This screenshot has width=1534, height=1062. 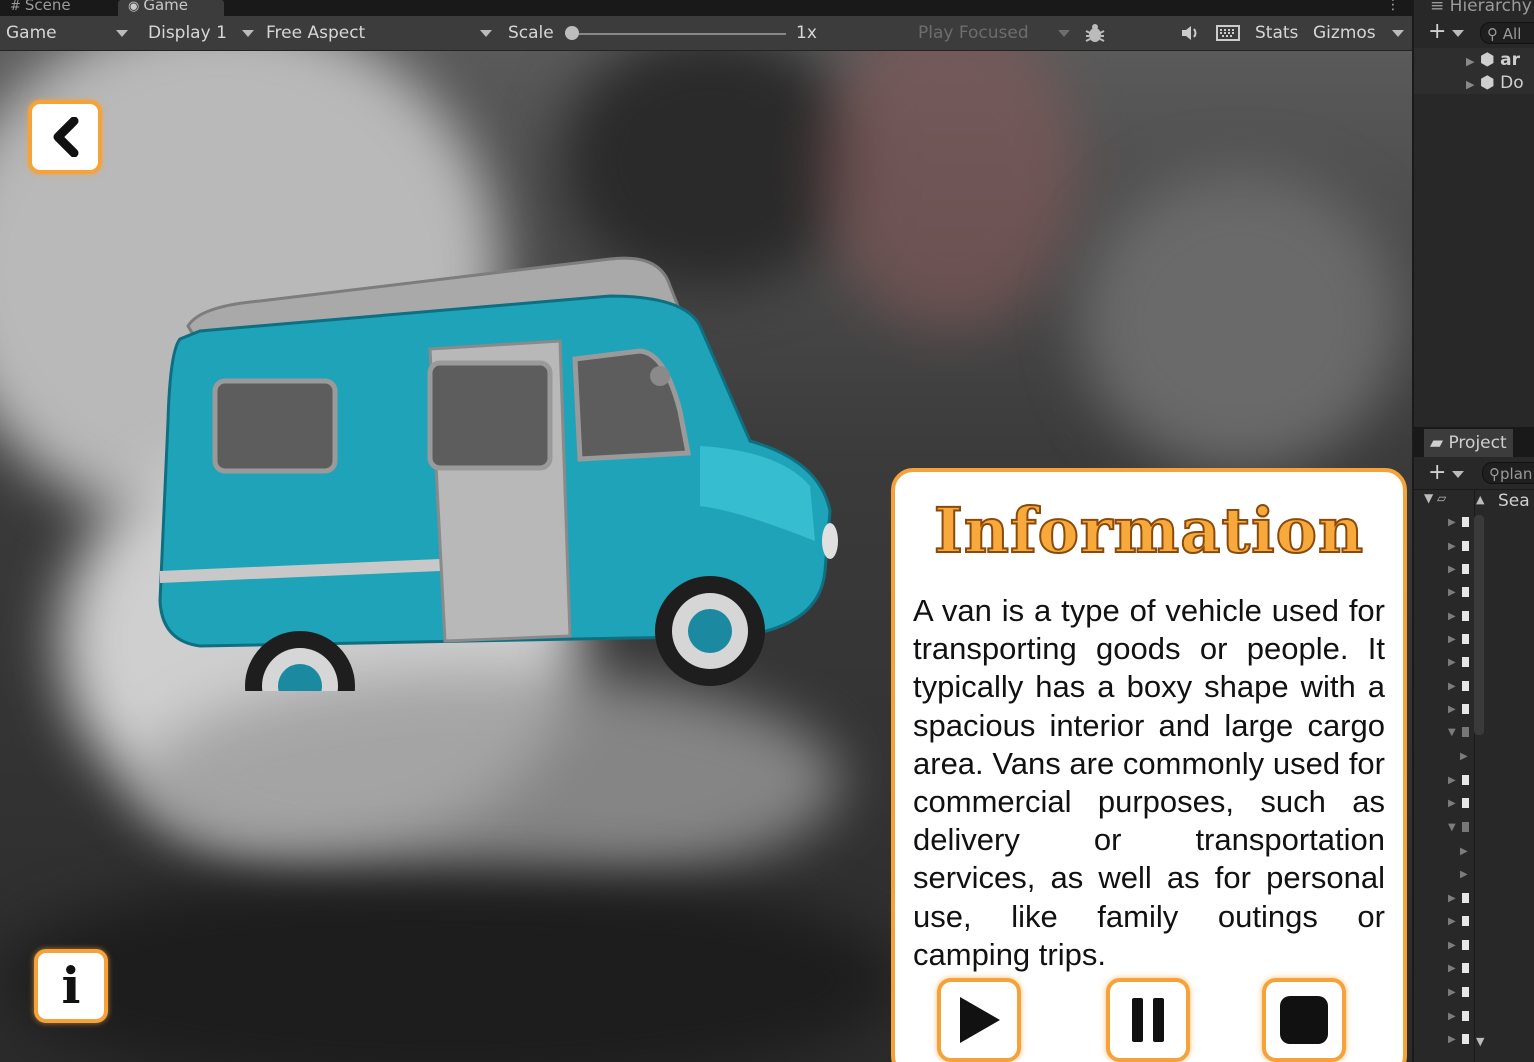 What do you see at coordinates (1228, 33) in the screenshot?
I see `keyboard-icon` at bounding box center [1228, 33].